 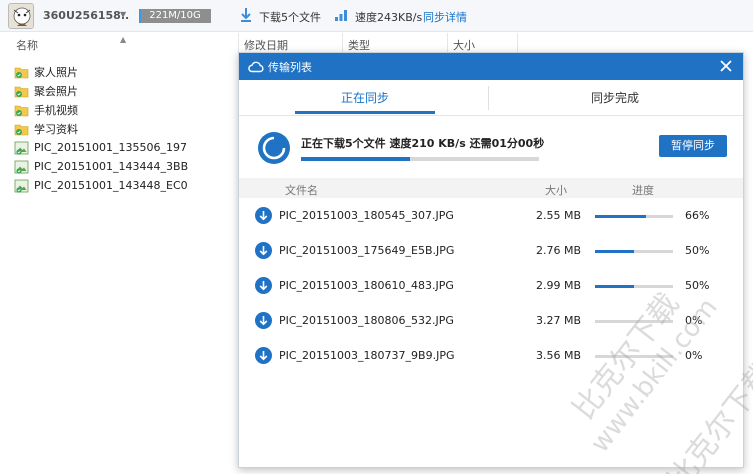 I want to click on header-filename: 文件名, so click(x=301, y=190).